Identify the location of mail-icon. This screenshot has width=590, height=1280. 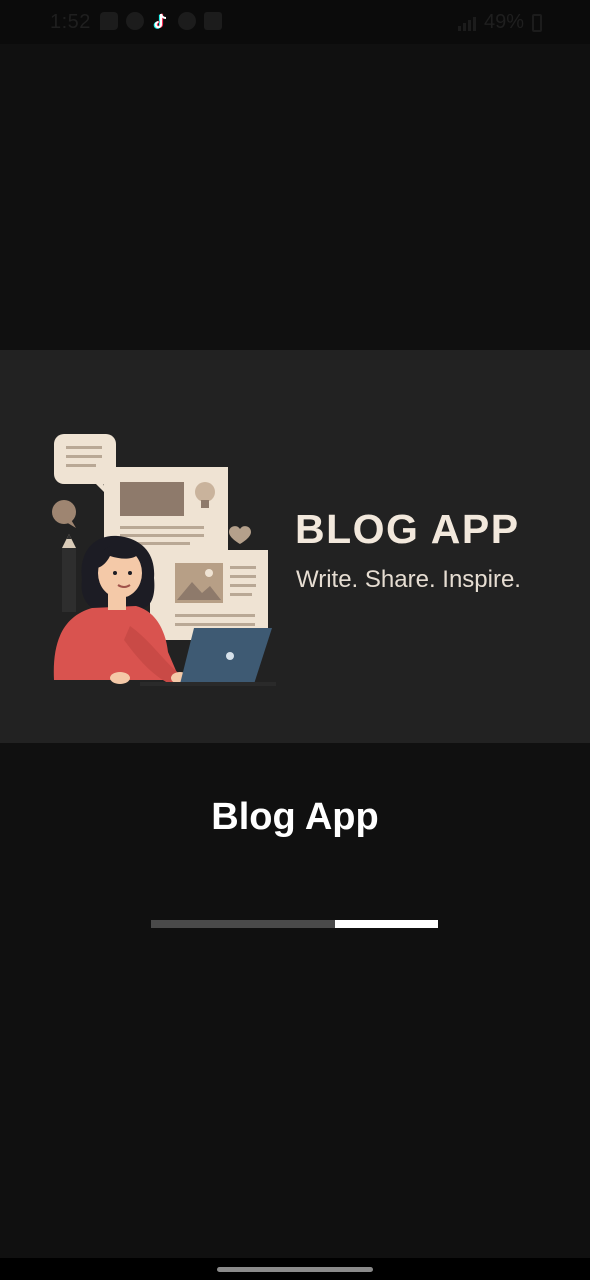
(213, 21).